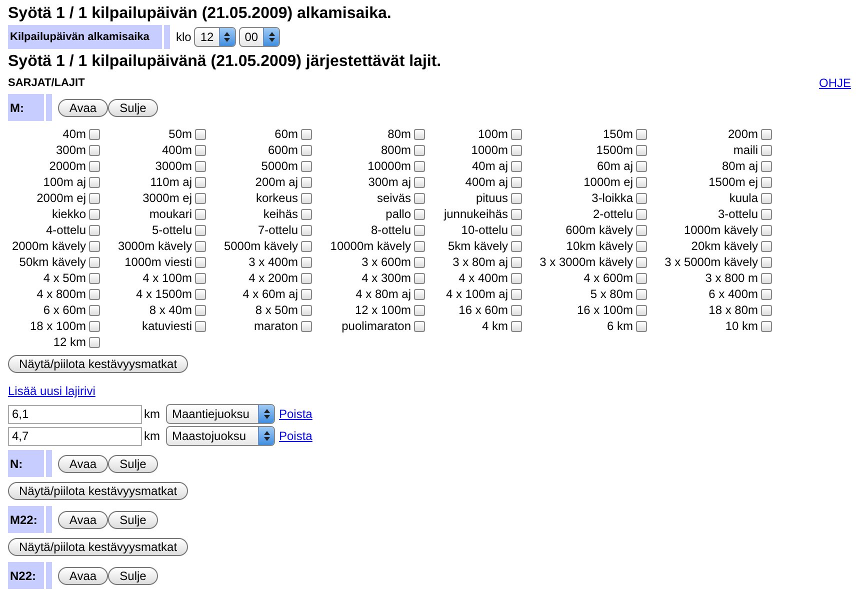 This screenshot has width=859, height=590. I want to click on dropdown: Maantiejuoksu, so click(220, 414).